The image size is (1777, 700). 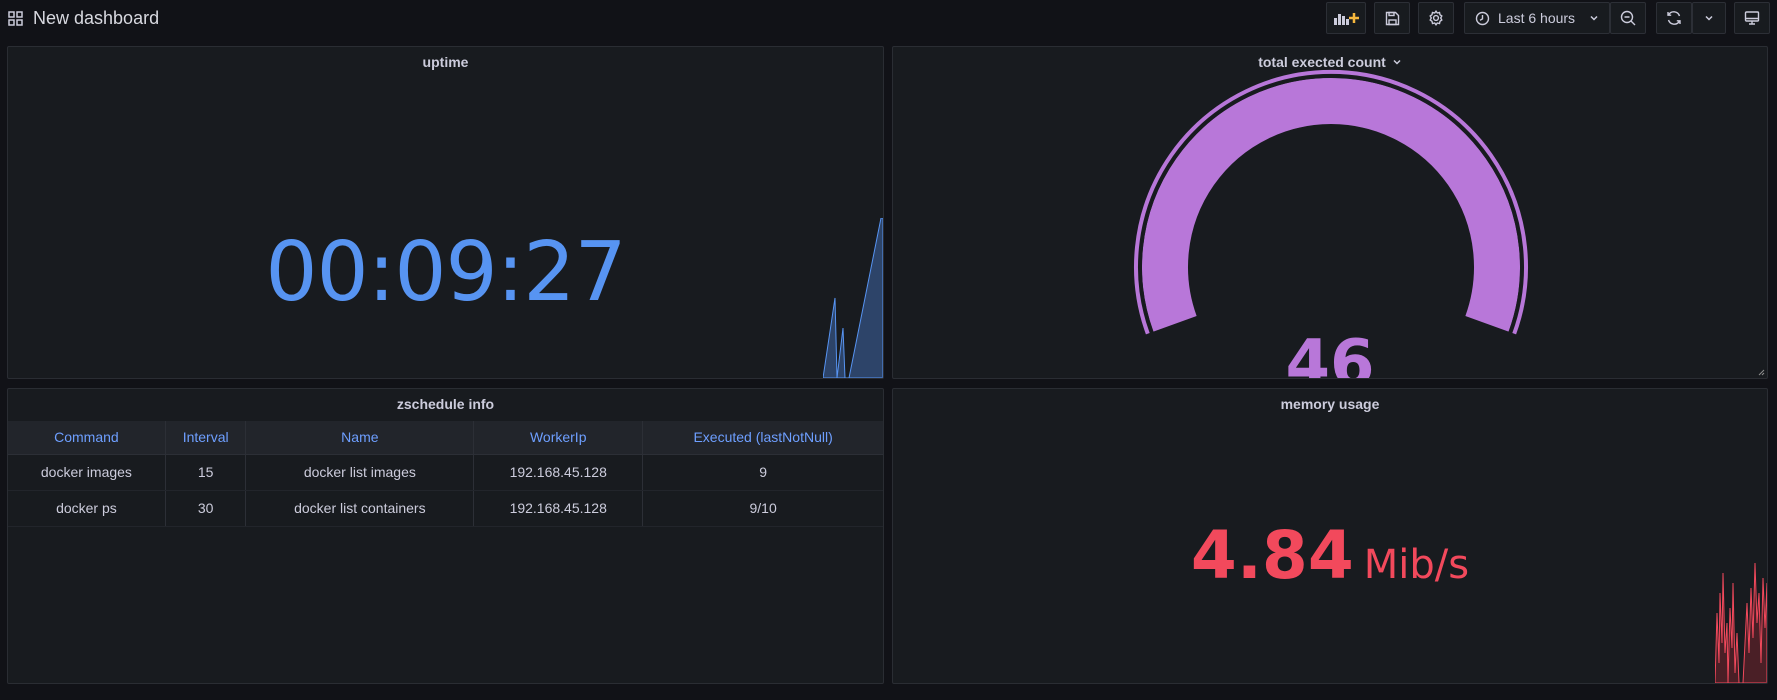 I want to click on add-panel-button, so click(x=1346, y=18).